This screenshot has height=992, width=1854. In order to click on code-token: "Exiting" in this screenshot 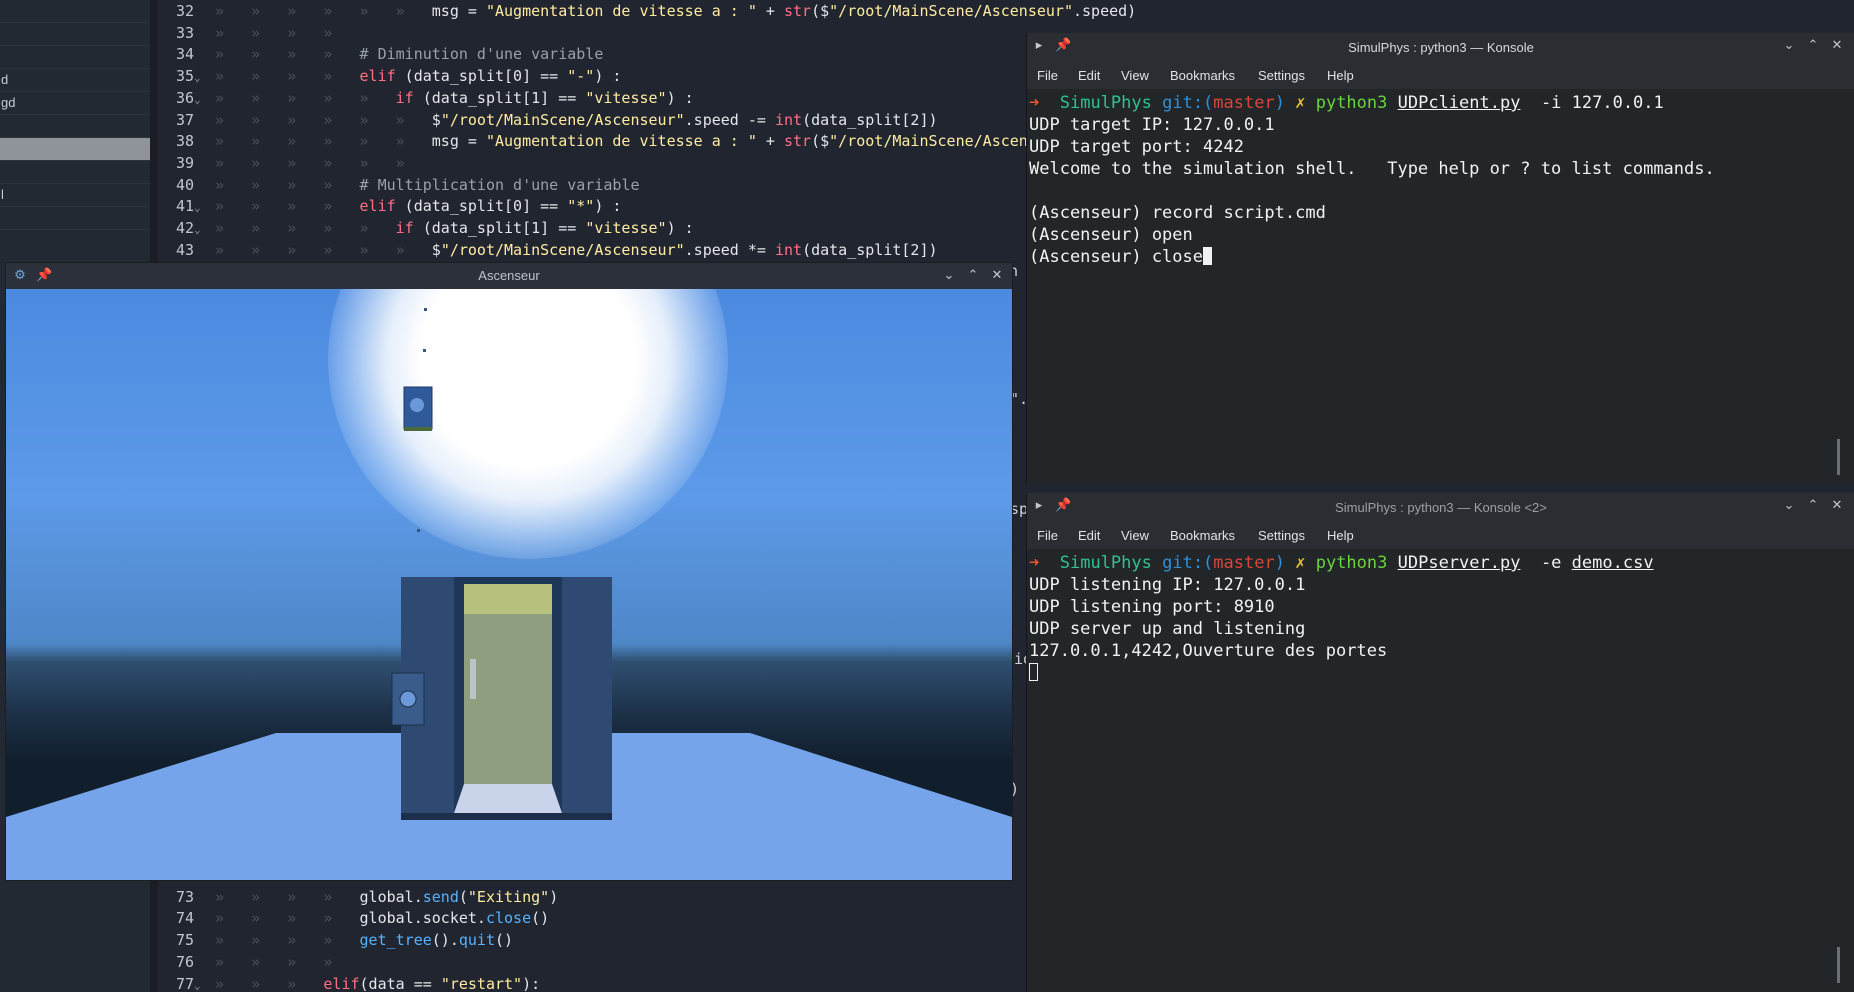, I will do `click(508, 896)`.